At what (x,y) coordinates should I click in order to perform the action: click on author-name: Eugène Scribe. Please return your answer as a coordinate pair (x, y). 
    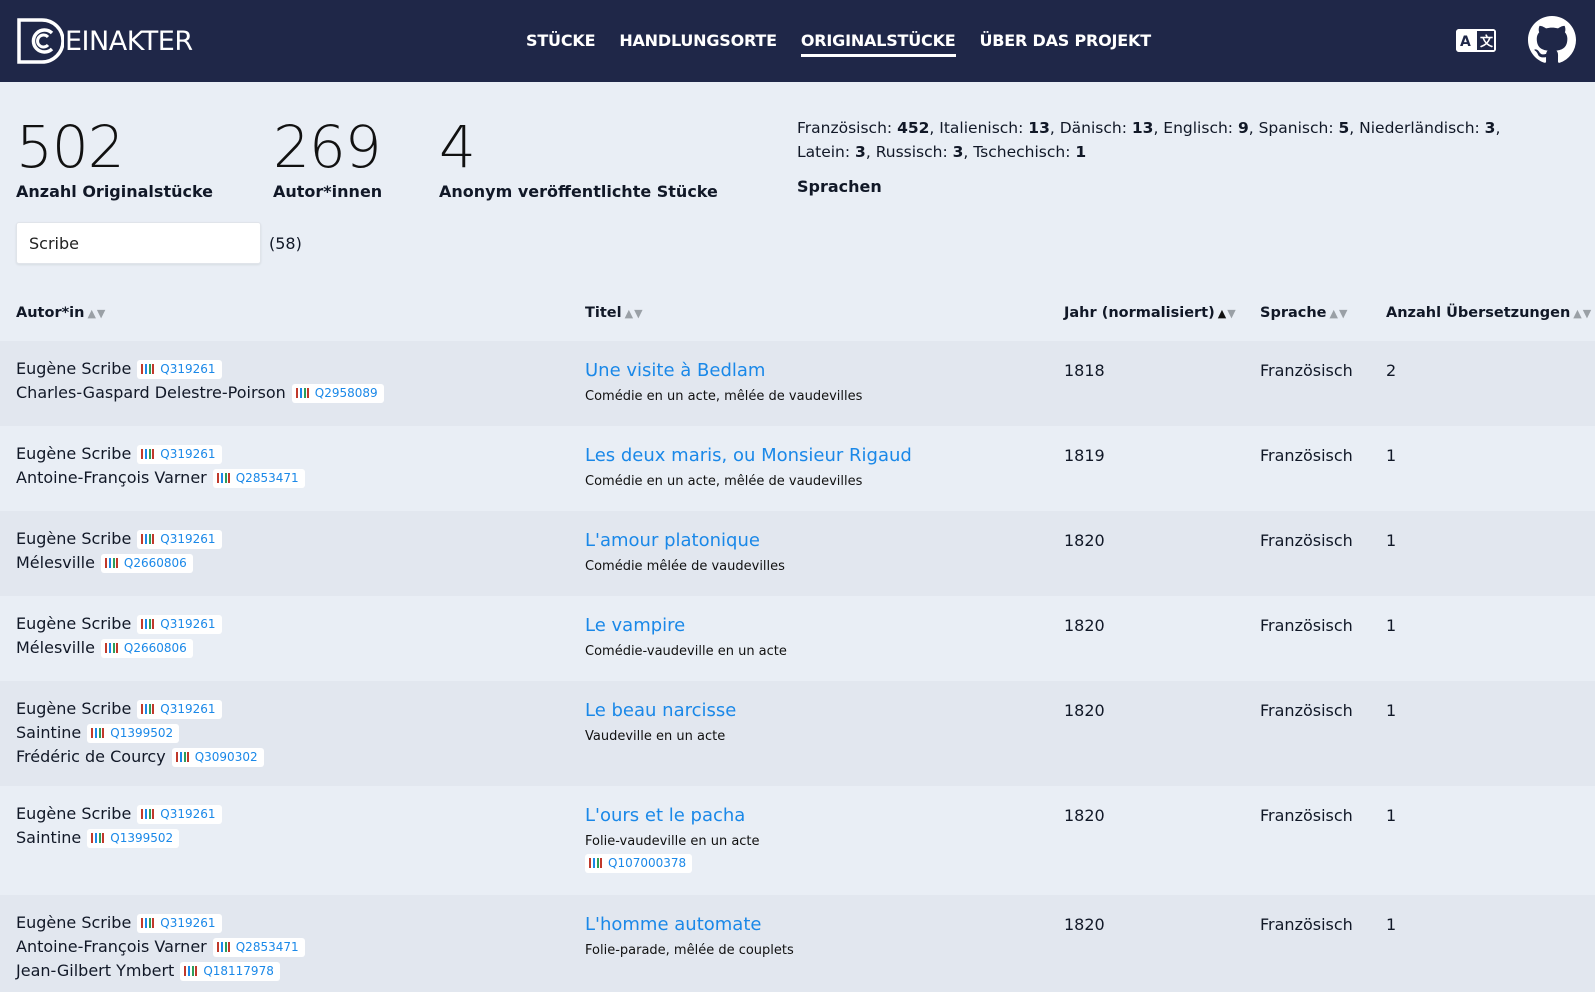
    Looking at the image, I should click on (74, 922).